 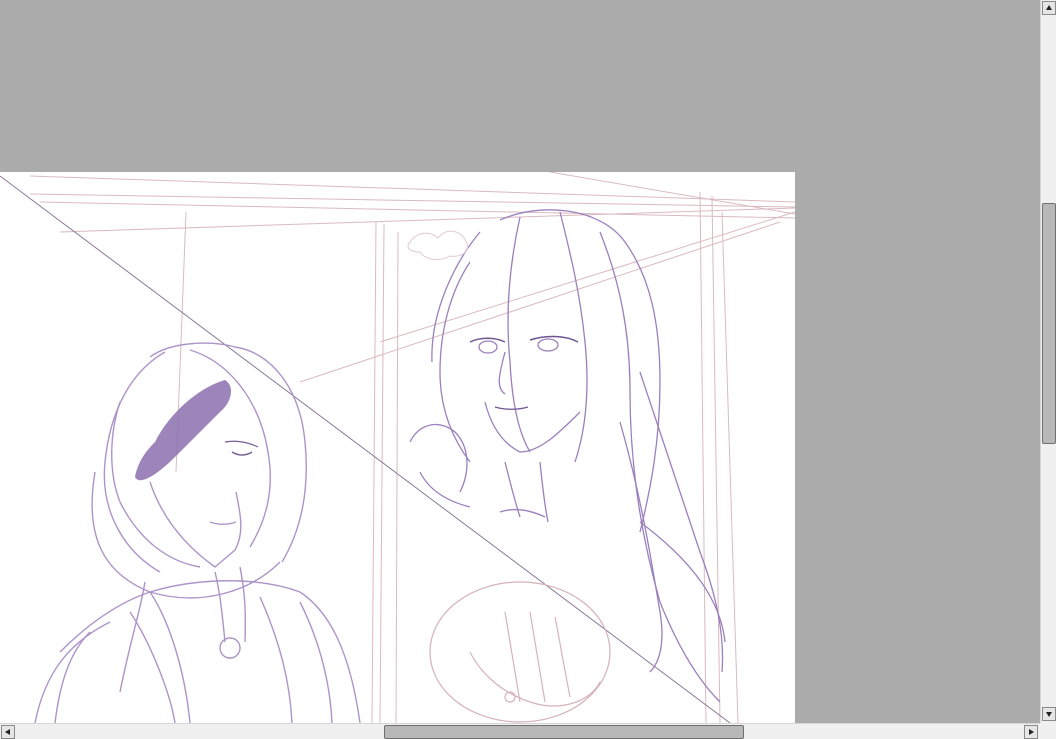 I want to click on scroll-down-button, so click(x=1049, y=714).